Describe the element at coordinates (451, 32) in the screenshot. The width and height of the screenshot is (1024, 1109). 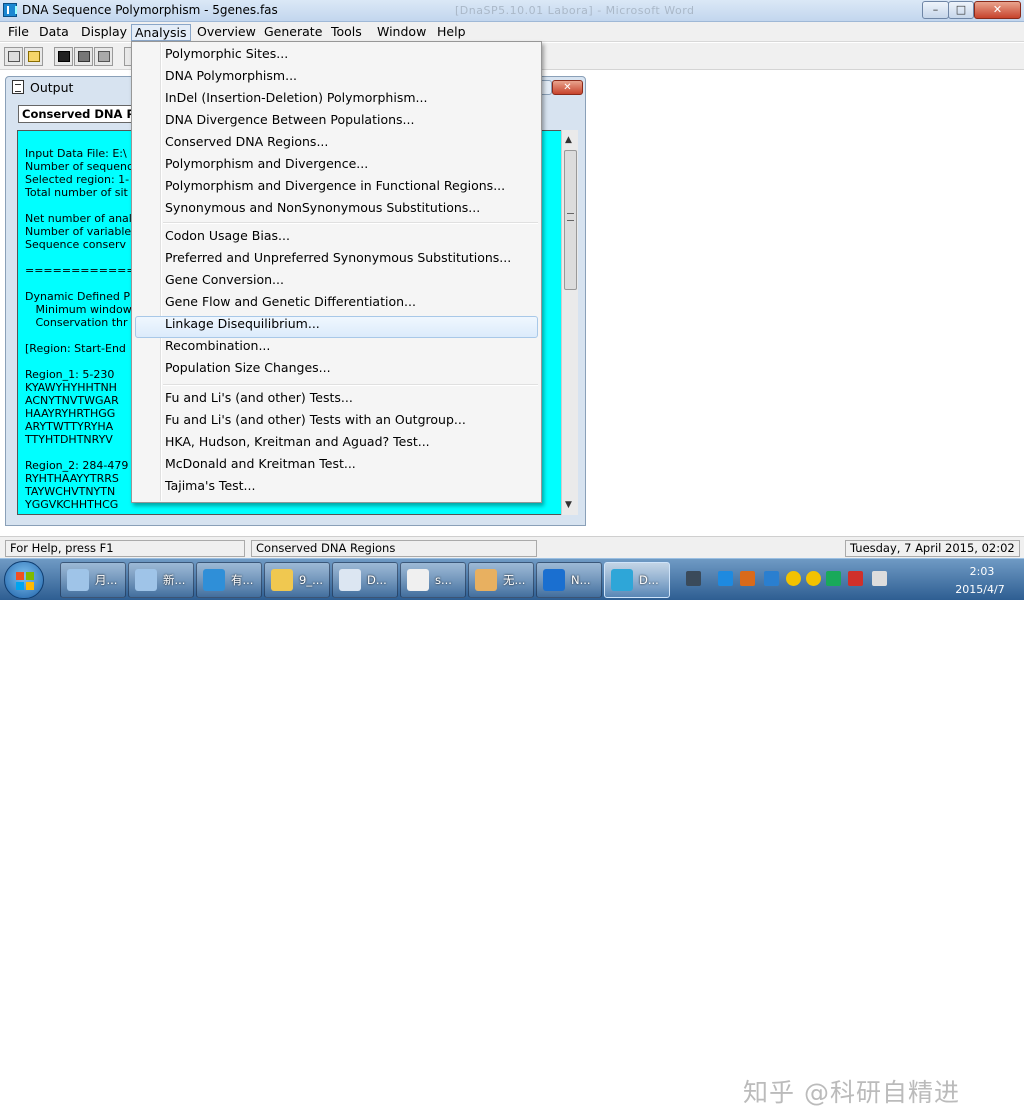
I see `menu-help: Help` at that location.